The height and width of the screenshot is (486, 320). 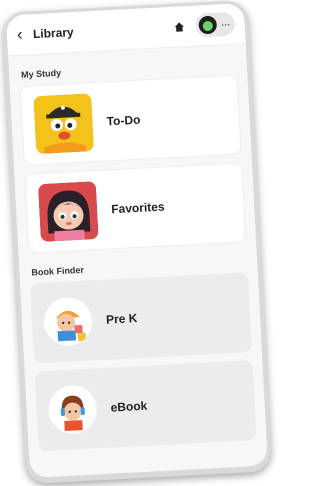 What do you see at coordinates (125, 30) in the screenshot?
I see `top-bar: ‹ Library ···` at bounding box center [125, 30].